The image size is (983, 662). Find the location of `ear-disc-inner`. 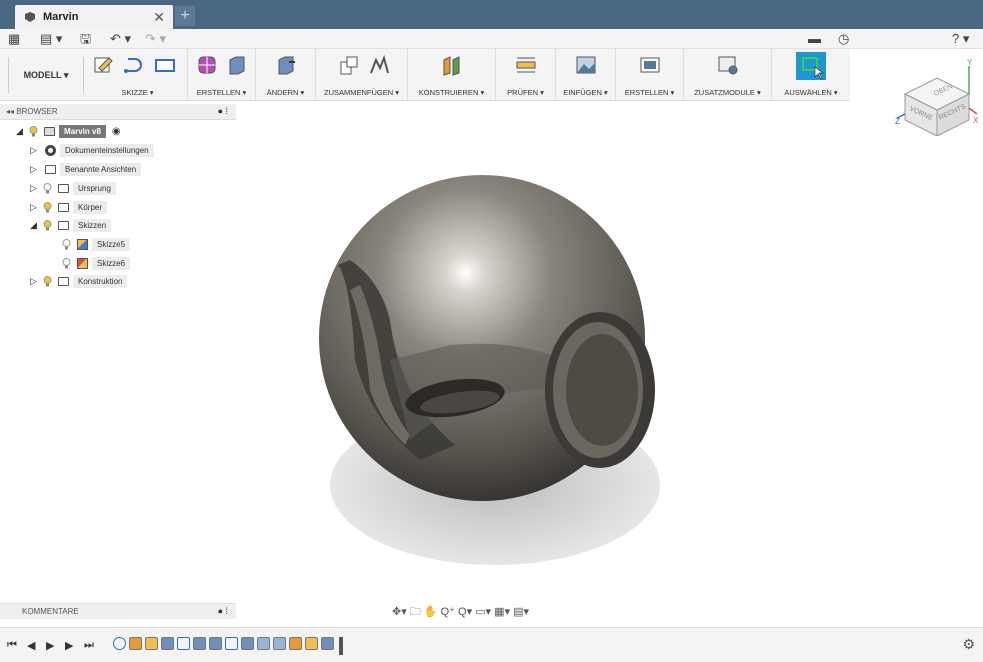

ear-disc-inner is located at coordinates (602, 390).